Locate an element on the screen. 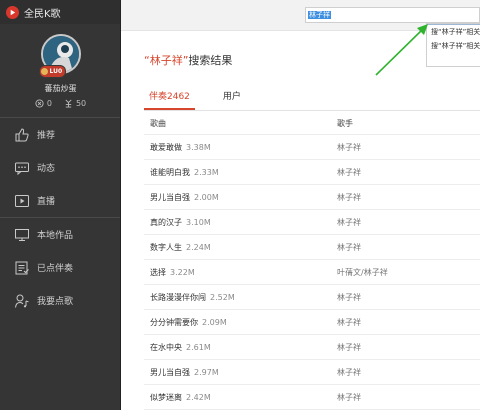  song-cell: 似梦迷离 2.42M is located at coordinates (240, 397).